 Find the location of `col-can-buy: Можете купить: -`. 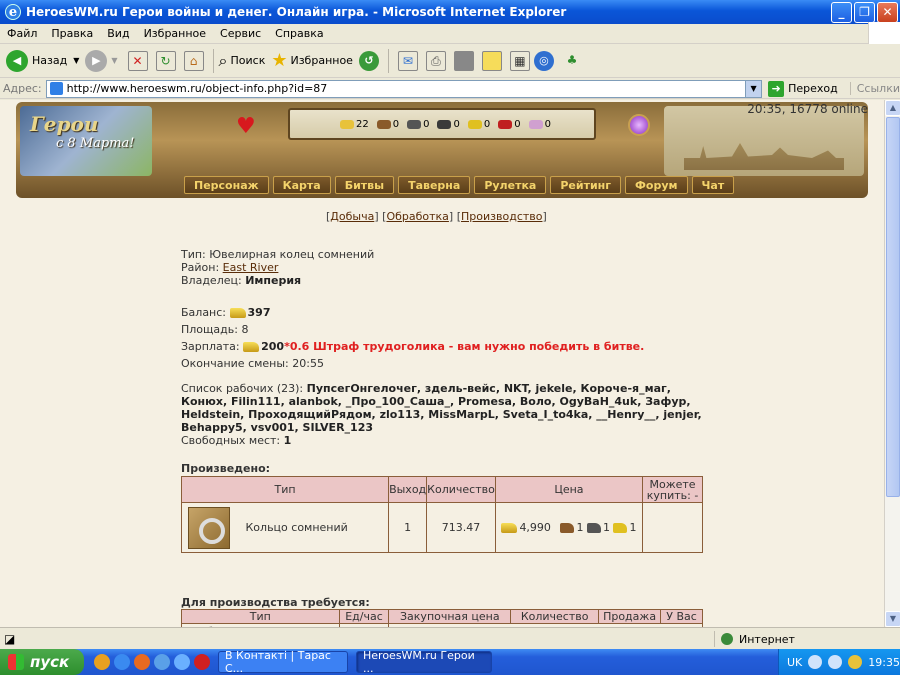

col-can-buy: Можете купить: - is located at coordinates (672, 489).